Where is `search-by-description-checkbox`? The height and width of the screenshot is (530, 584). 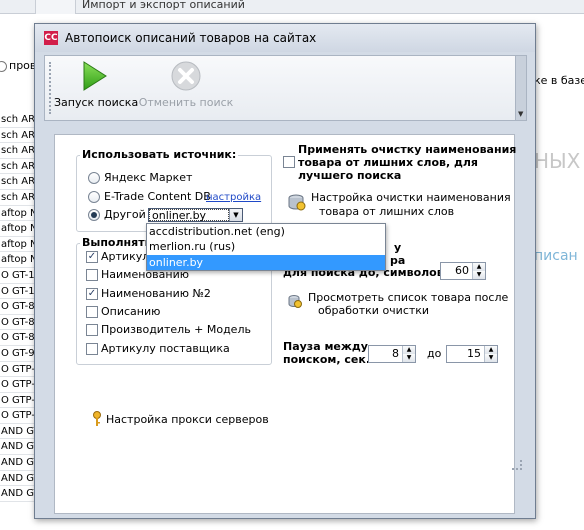 search-by-description-checkbox is located at coordinates (92, 312).